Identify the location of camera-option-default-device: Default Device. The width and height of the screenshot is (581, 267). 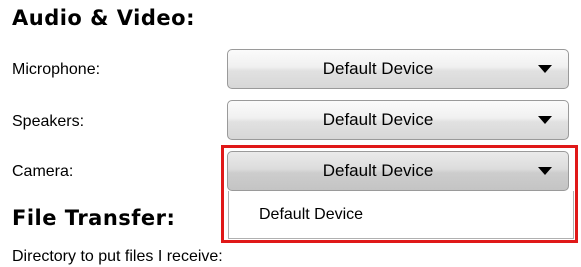
(311, 215).